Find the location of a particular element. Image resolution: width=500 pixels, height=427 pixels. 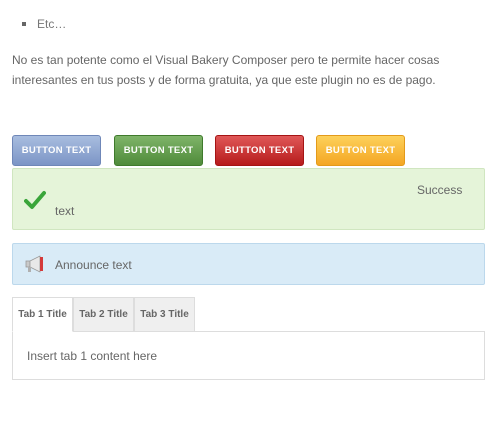

tab-1: Tab 1 Title is located at coordinates (42, 314).